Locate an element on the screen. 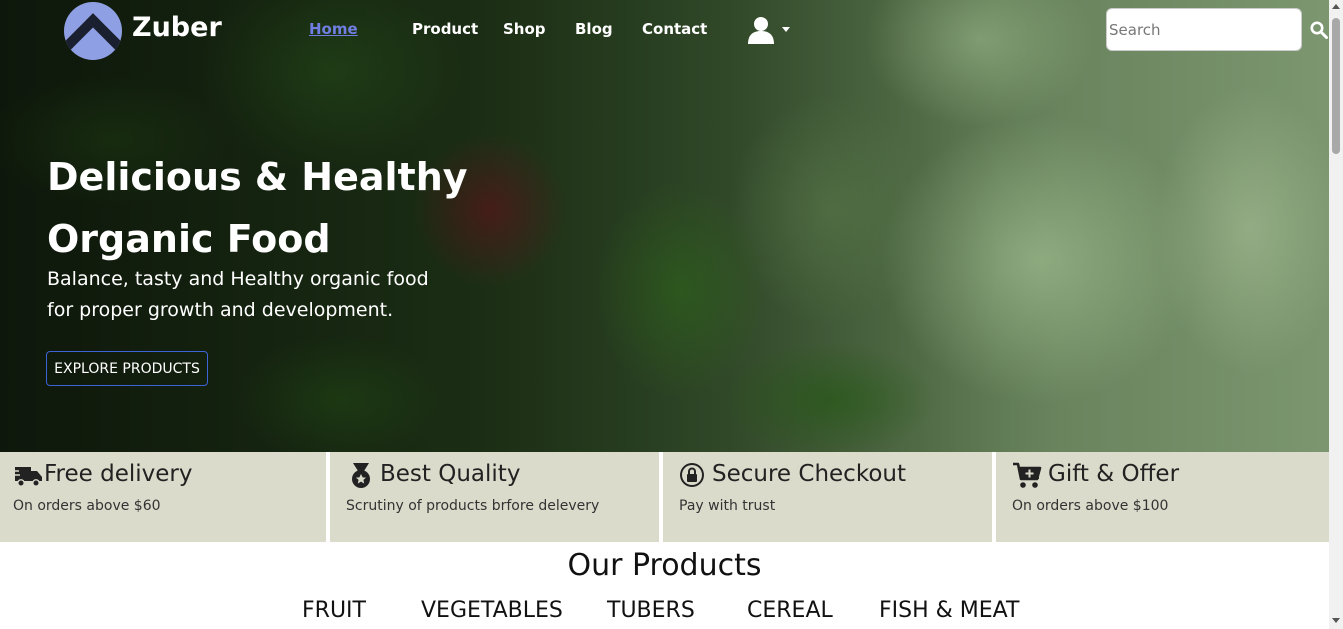 This screenshot has height=629, width=1343. scroll-down-arrow-icon is located at coordinates (1336, 620).